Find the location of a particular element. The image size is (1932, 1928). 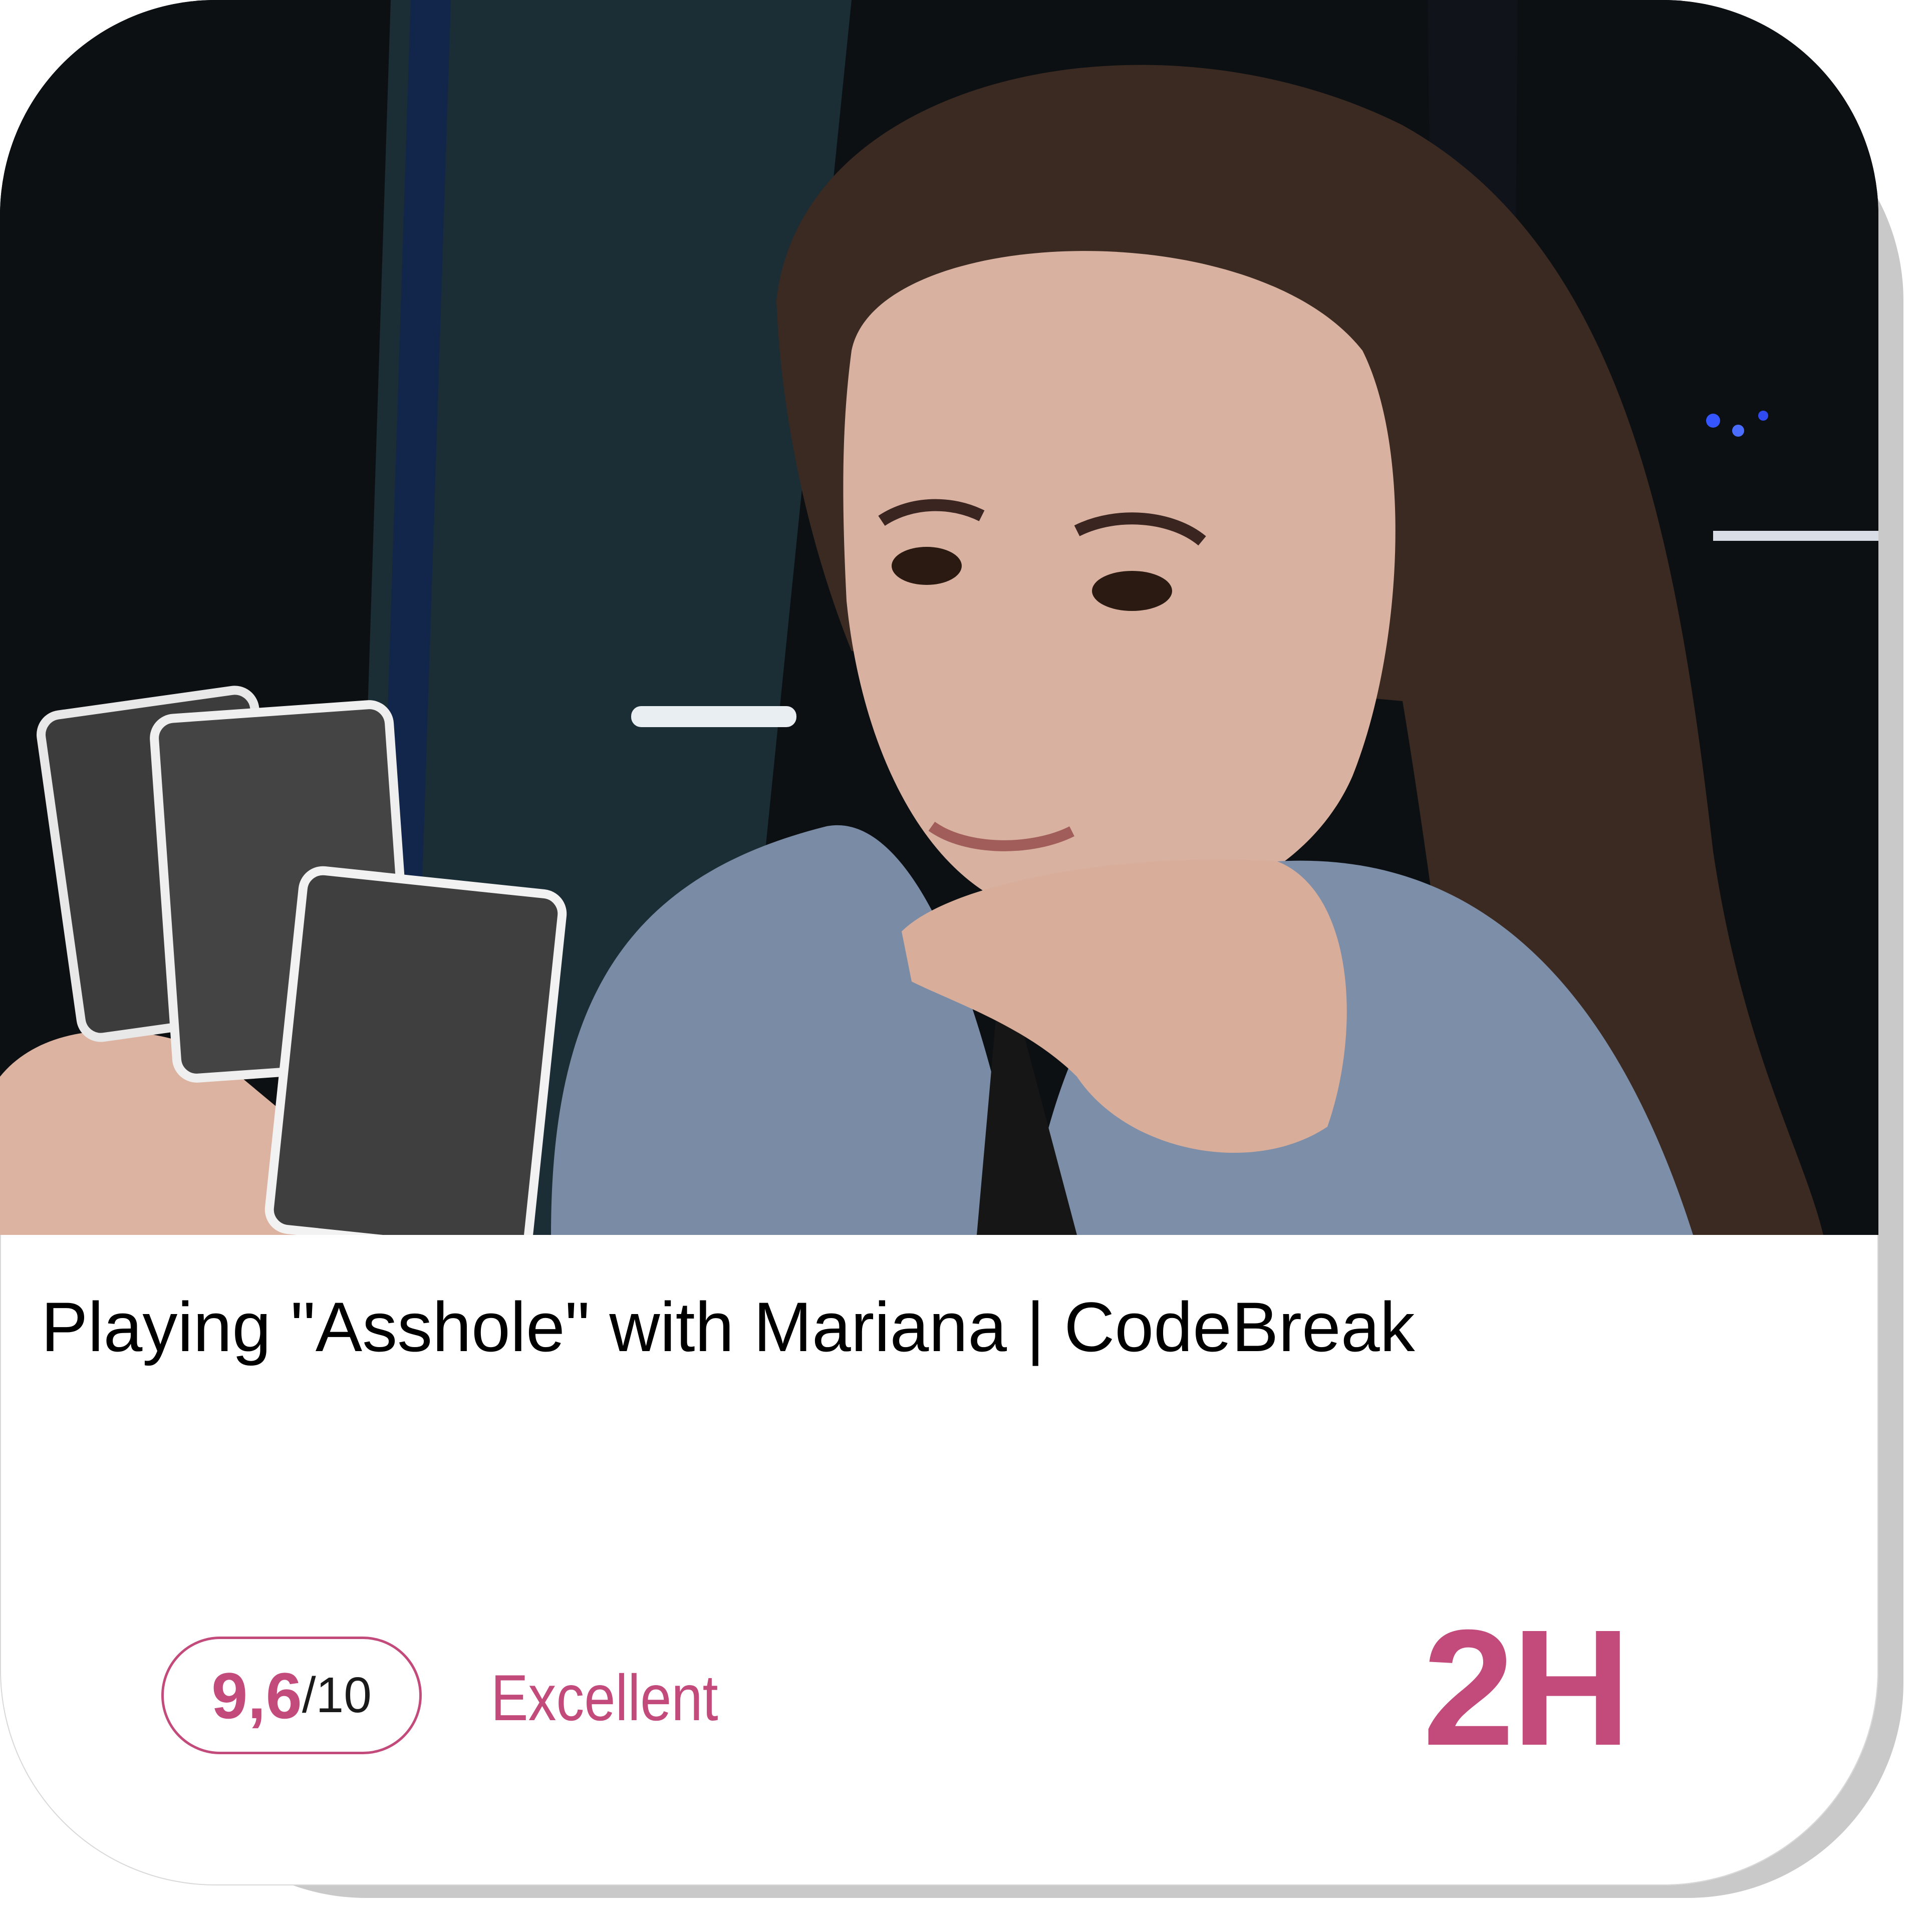

score-max: /10 is located at coordinates (337, 1695).